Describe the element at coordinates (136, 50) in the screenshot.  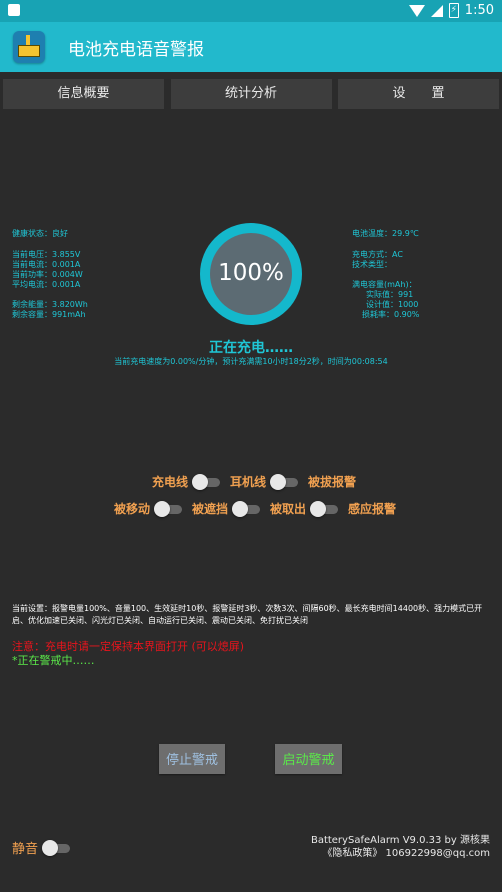
I see `app-title: 电池充电语音警报` at that location.